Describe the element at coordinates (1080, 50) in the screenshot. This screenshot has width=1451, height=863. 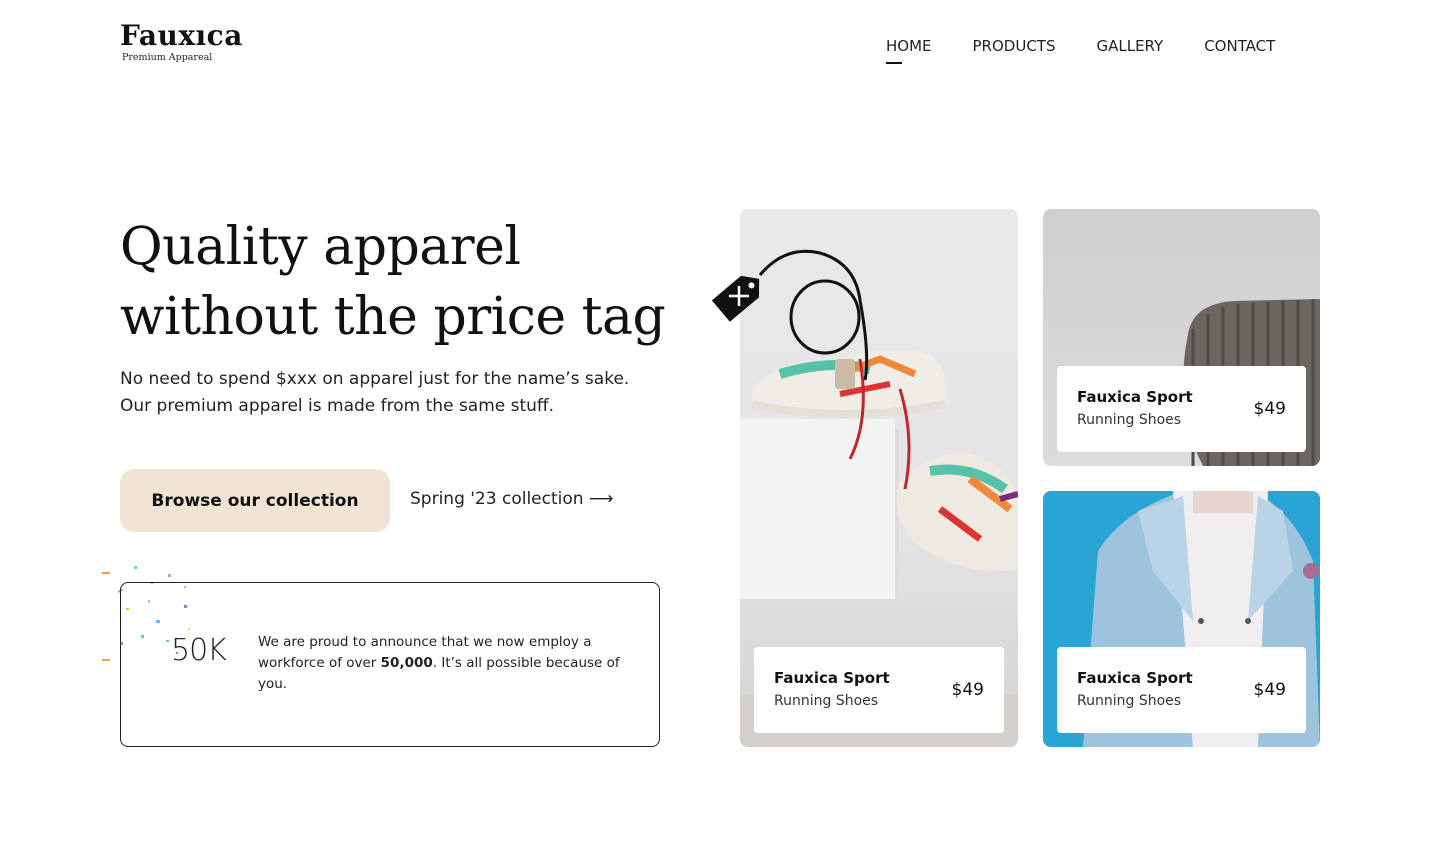
I see `main-nav: HOME PRODUCTS GALLERY CONTACT` at that location.